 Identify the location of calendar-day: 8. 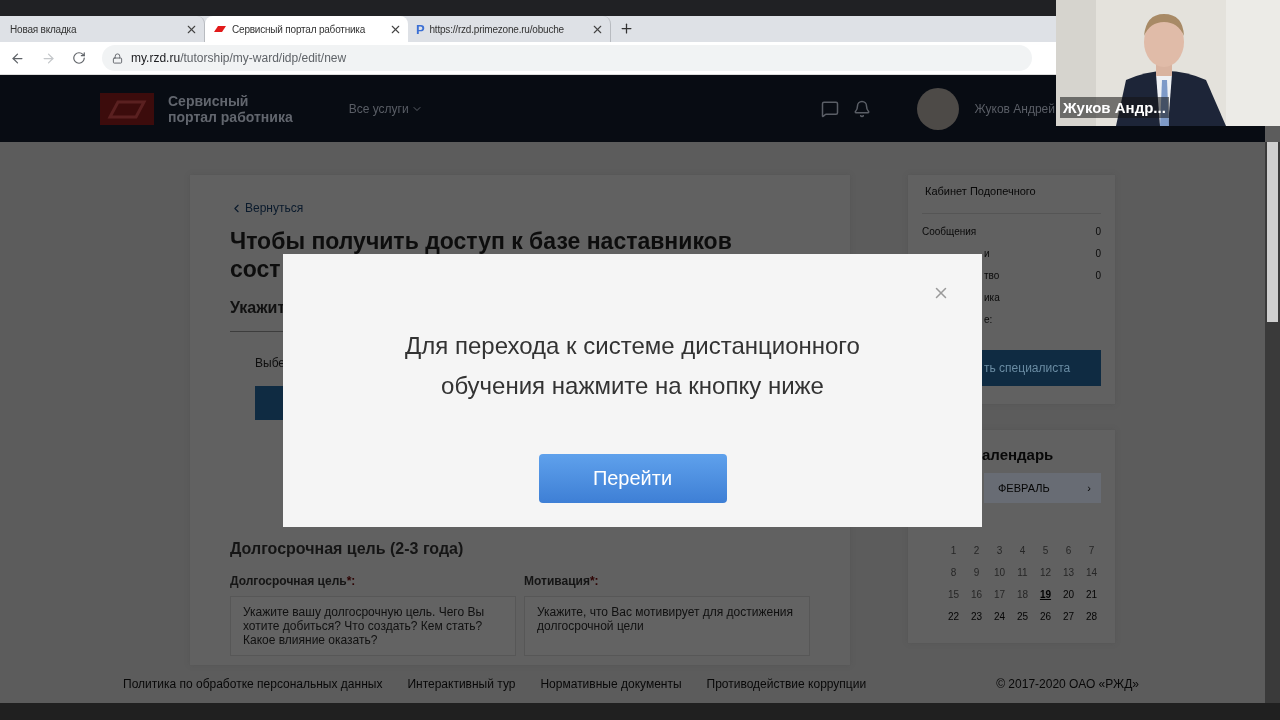
(953, 573).